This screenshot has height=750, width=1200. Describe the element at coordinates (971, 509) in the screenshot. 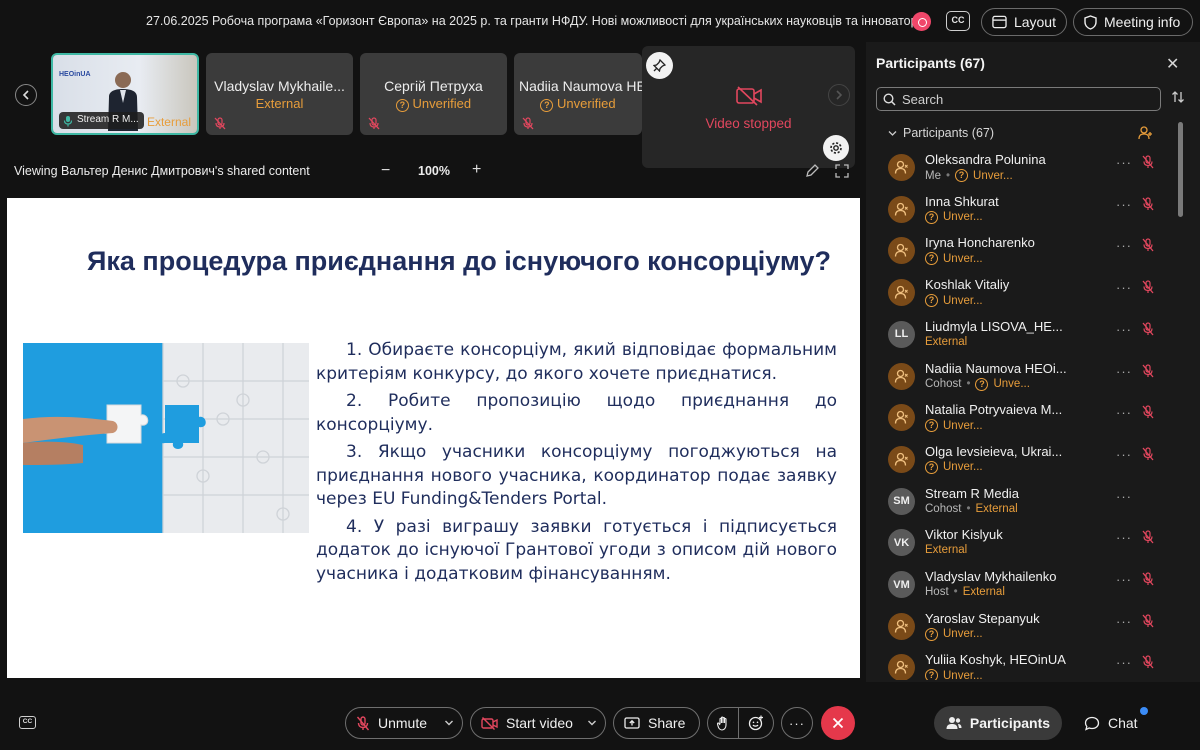

I see `participant-meta: Cohost • External` at that location.